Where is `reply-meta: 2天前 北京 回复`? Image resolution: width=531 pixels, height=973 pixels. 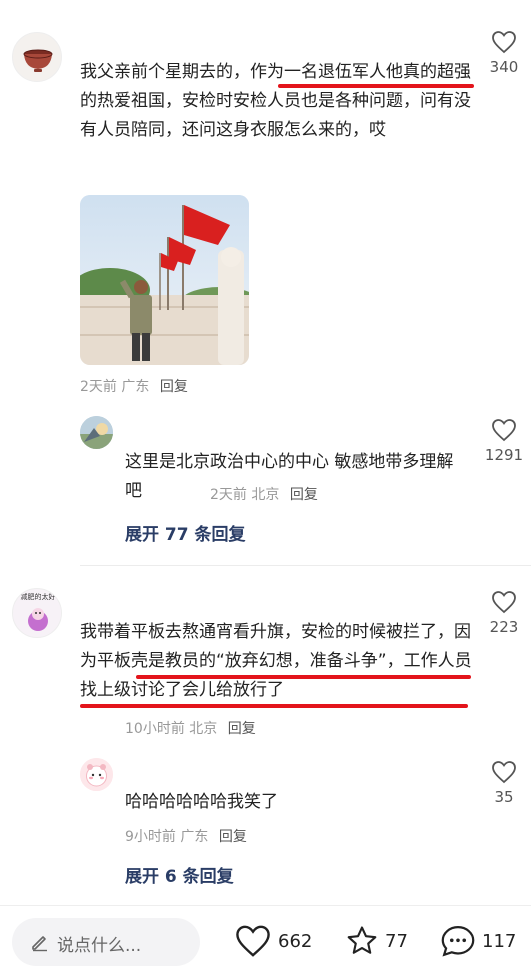 reply-meta: 2天前 北京 回复 is located at coordinates (264, 494).